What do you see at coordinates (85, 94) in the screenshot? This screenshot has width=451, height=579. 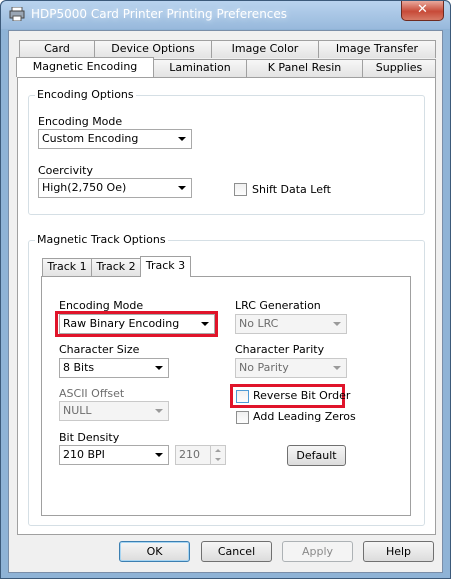 I see `encoding-options-title: Encoding Options` at bounding box center [85, 94].